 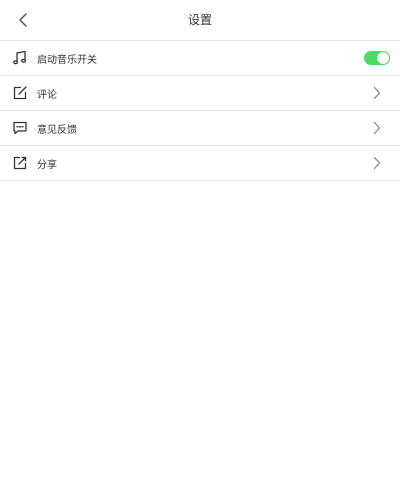 I want to click on settings-item-comment: 评论, so click(x=200, y=93).